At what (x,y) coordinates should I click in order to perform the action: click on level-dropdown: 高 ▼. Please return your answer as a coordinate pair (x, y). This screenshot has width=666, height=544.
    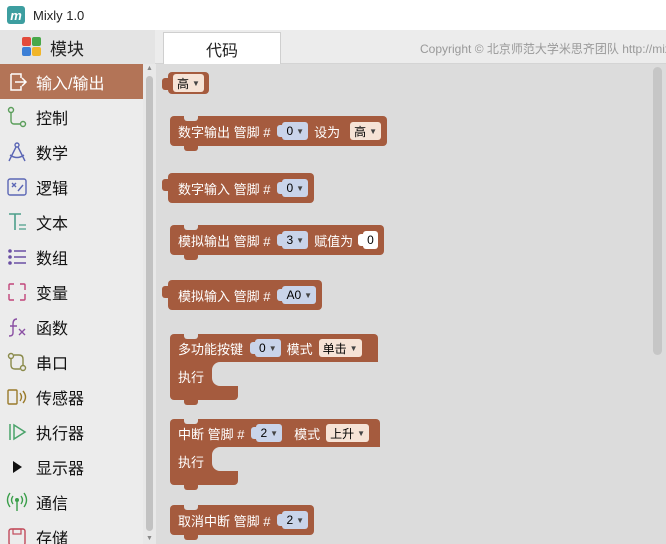
    Looking at the image, I should click on (366, 131).